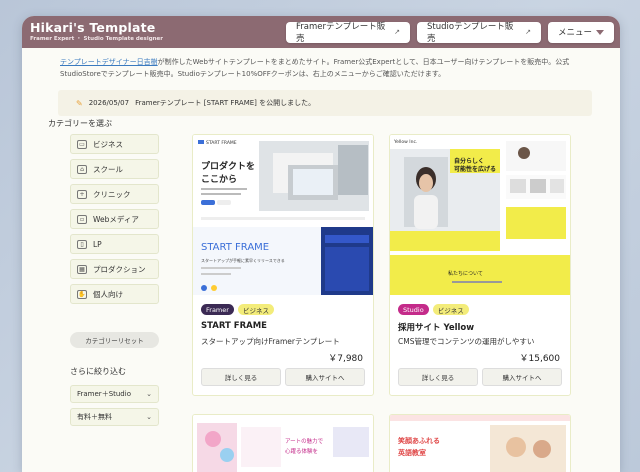 This screenshot has height=472, width=640. Describe the element at coordinates (540, 359) in the screenshot. I see `card-price: ￥15,600` at that location.